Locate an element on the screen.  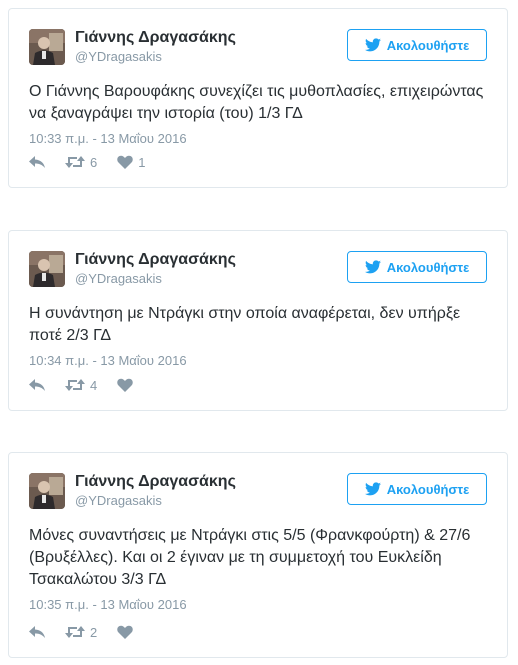
retweet-action: 2 is located at coordinates (81, 632).